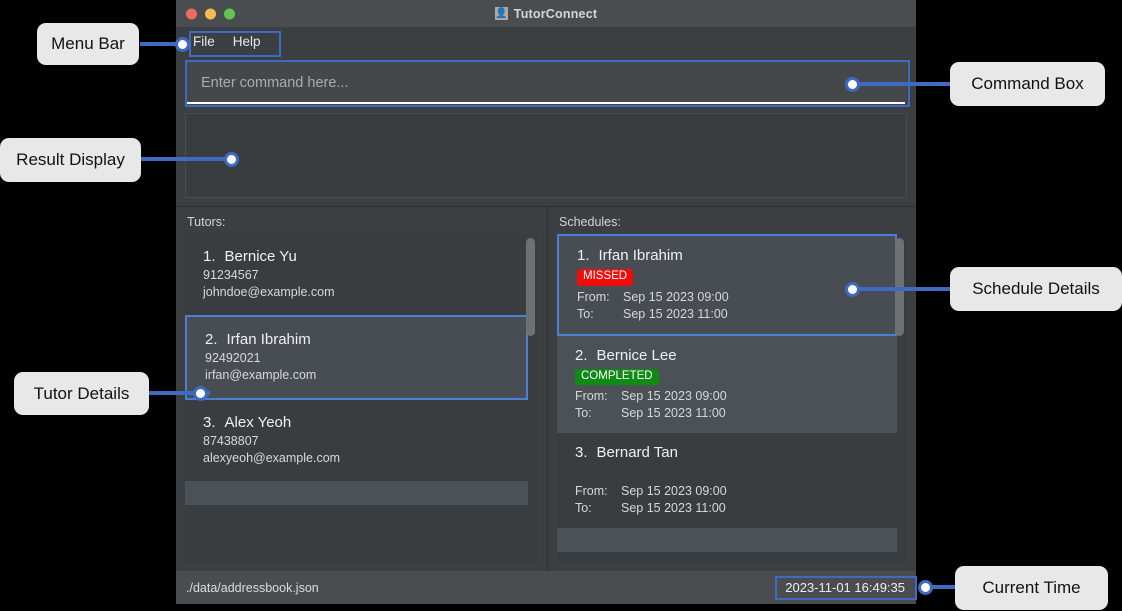 The height and width of the screenshot is (611, 1122). Describe the element at coordinates (906, 84) in the screenshot. I see `annotation-line-command-box` at that location.